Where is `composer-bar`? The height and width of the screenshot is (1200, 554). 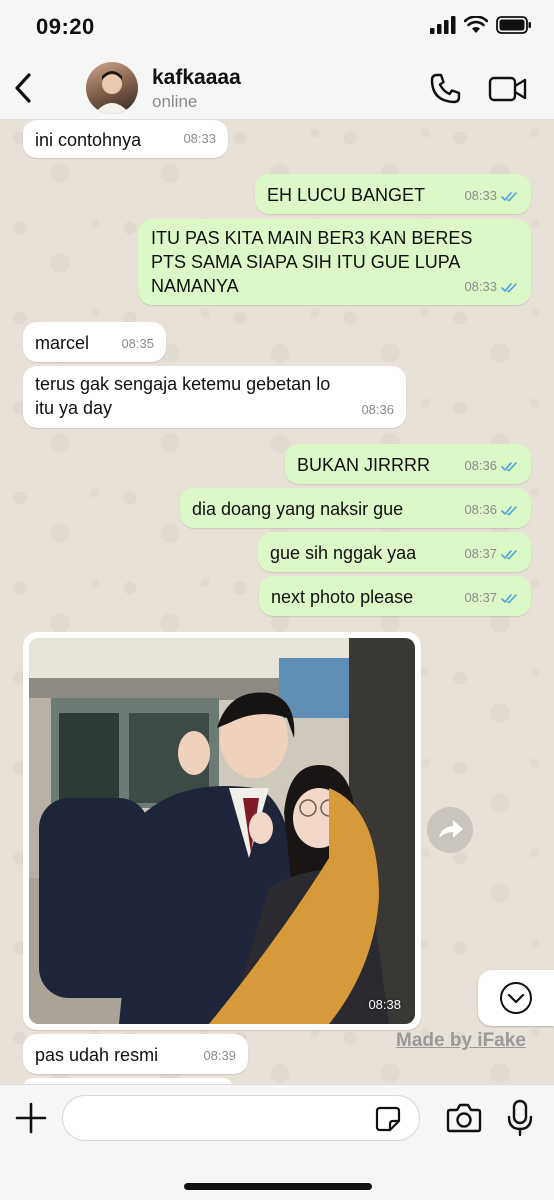 composer-bar is located at coordinates (277, 1142).